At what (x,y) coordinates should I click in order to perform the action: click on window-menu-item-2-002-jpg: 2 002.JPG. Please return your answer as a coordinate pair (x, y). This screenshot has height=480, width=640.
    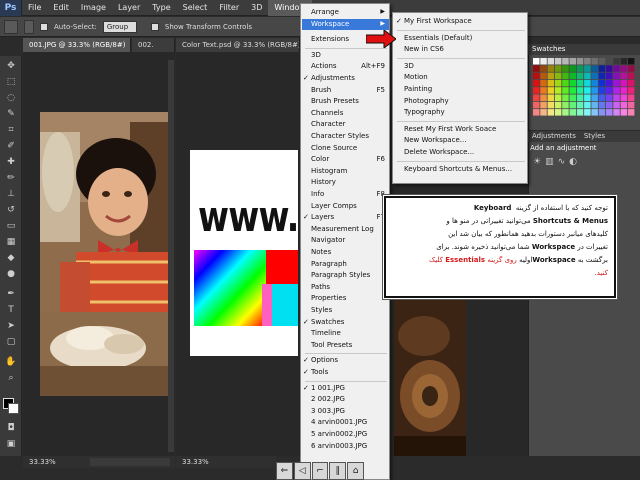
    Looking at the image, I should click on (328, 399).